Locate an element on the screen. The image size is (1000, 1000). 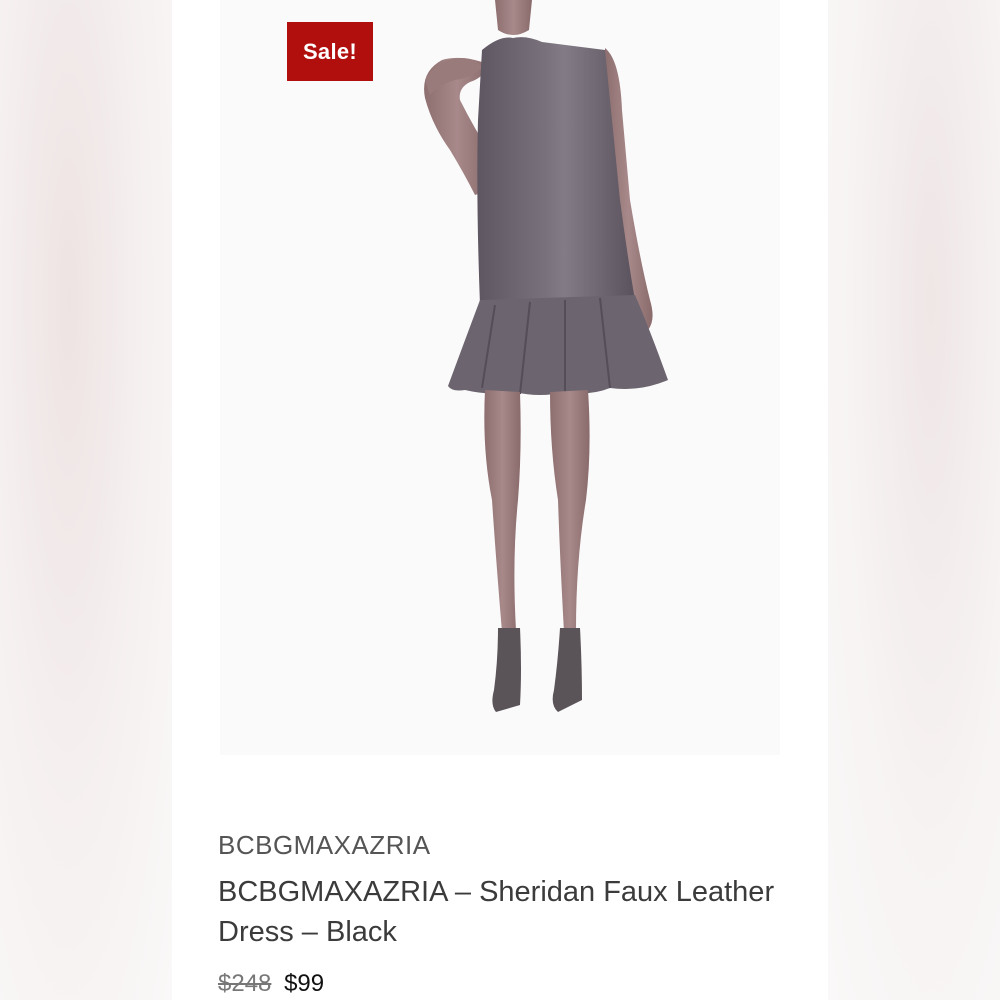
price-row: $248 $99 is located at coordinates (271, 984).